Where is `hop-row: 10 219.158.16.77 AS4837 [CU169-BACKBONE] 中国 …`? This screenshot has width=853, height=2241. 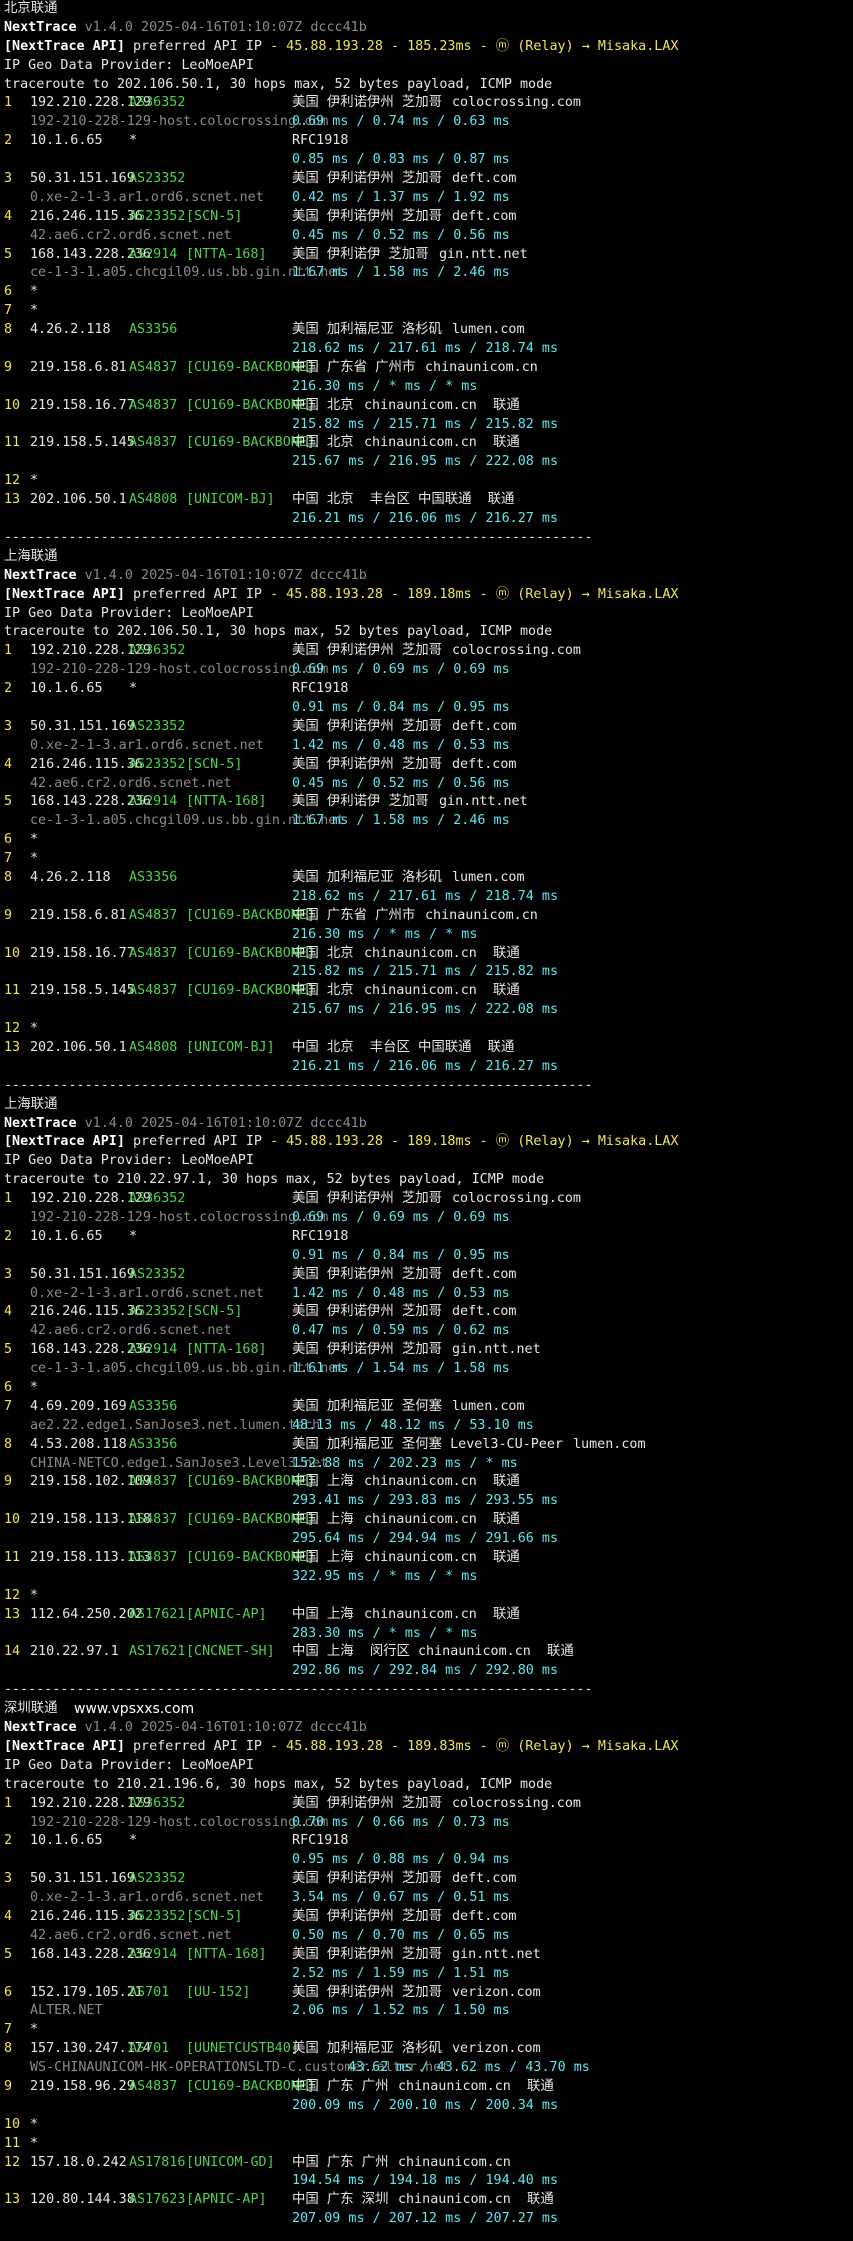 hop-row: 10 219.158.16.77 AS4837 [CU169-BACKBONE] 中国 … is located at coordinates (428, 954).